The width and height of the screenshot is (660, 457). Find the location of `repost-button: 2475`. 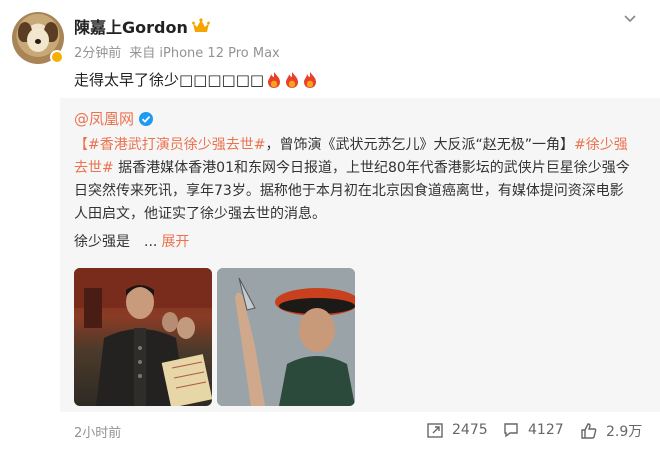

repost-button: 2475 is located at coordinates (457, 430).